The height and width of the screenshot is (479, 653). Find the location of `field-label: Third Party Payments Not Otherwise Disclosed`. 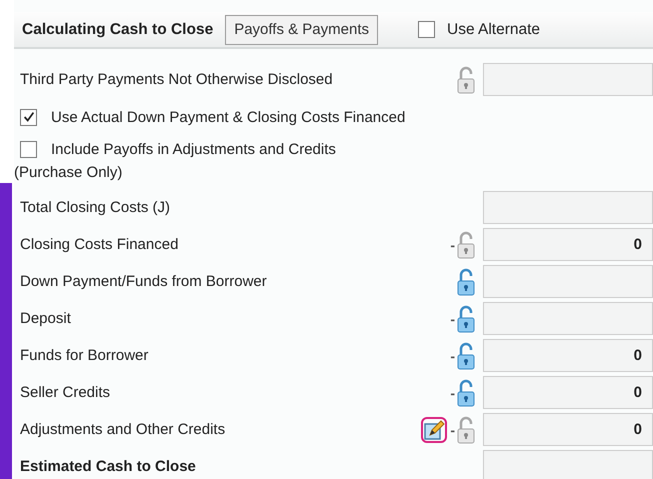

field-label: Third Party Payments Not Otherwise Disclosed is located at coordinates (176, 79).